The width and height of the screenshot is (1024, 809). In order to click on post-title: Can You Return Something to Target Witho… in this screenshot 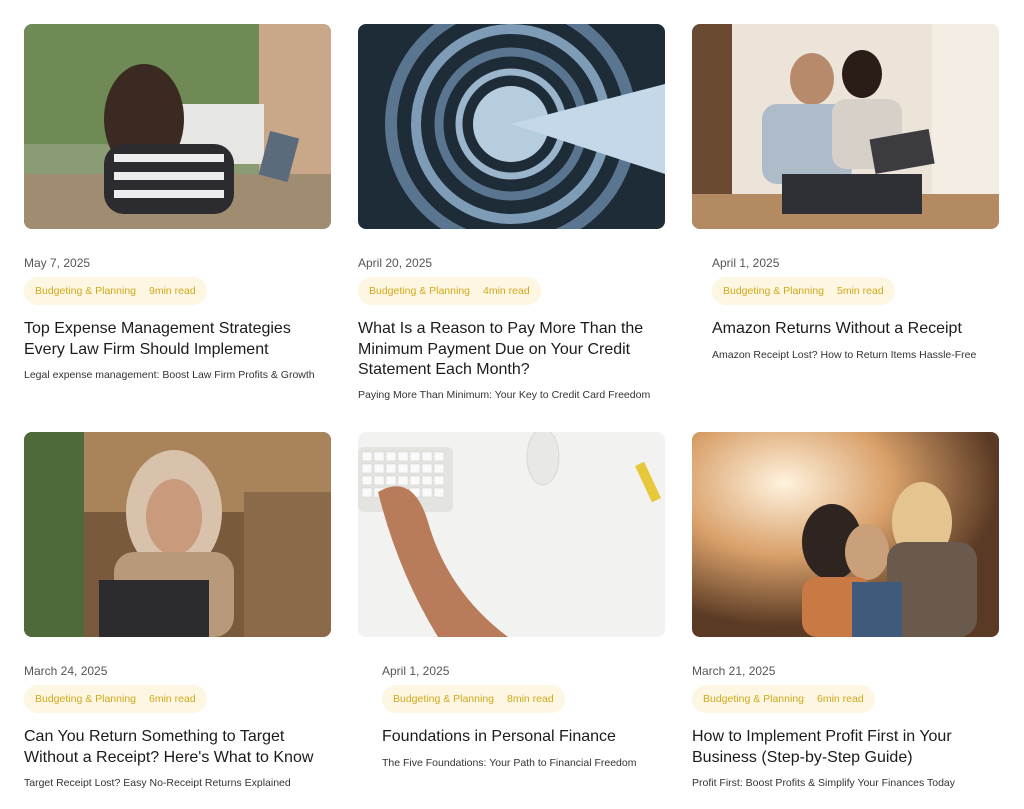, I will do `click(174, 747)`.